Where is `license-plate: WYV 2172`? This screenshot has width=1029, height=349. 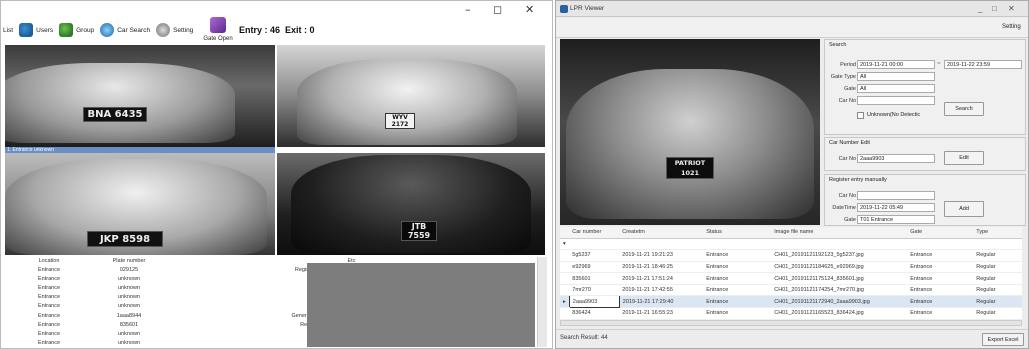 license-plate: WYV 2172 is located at coordinates (400, 121).